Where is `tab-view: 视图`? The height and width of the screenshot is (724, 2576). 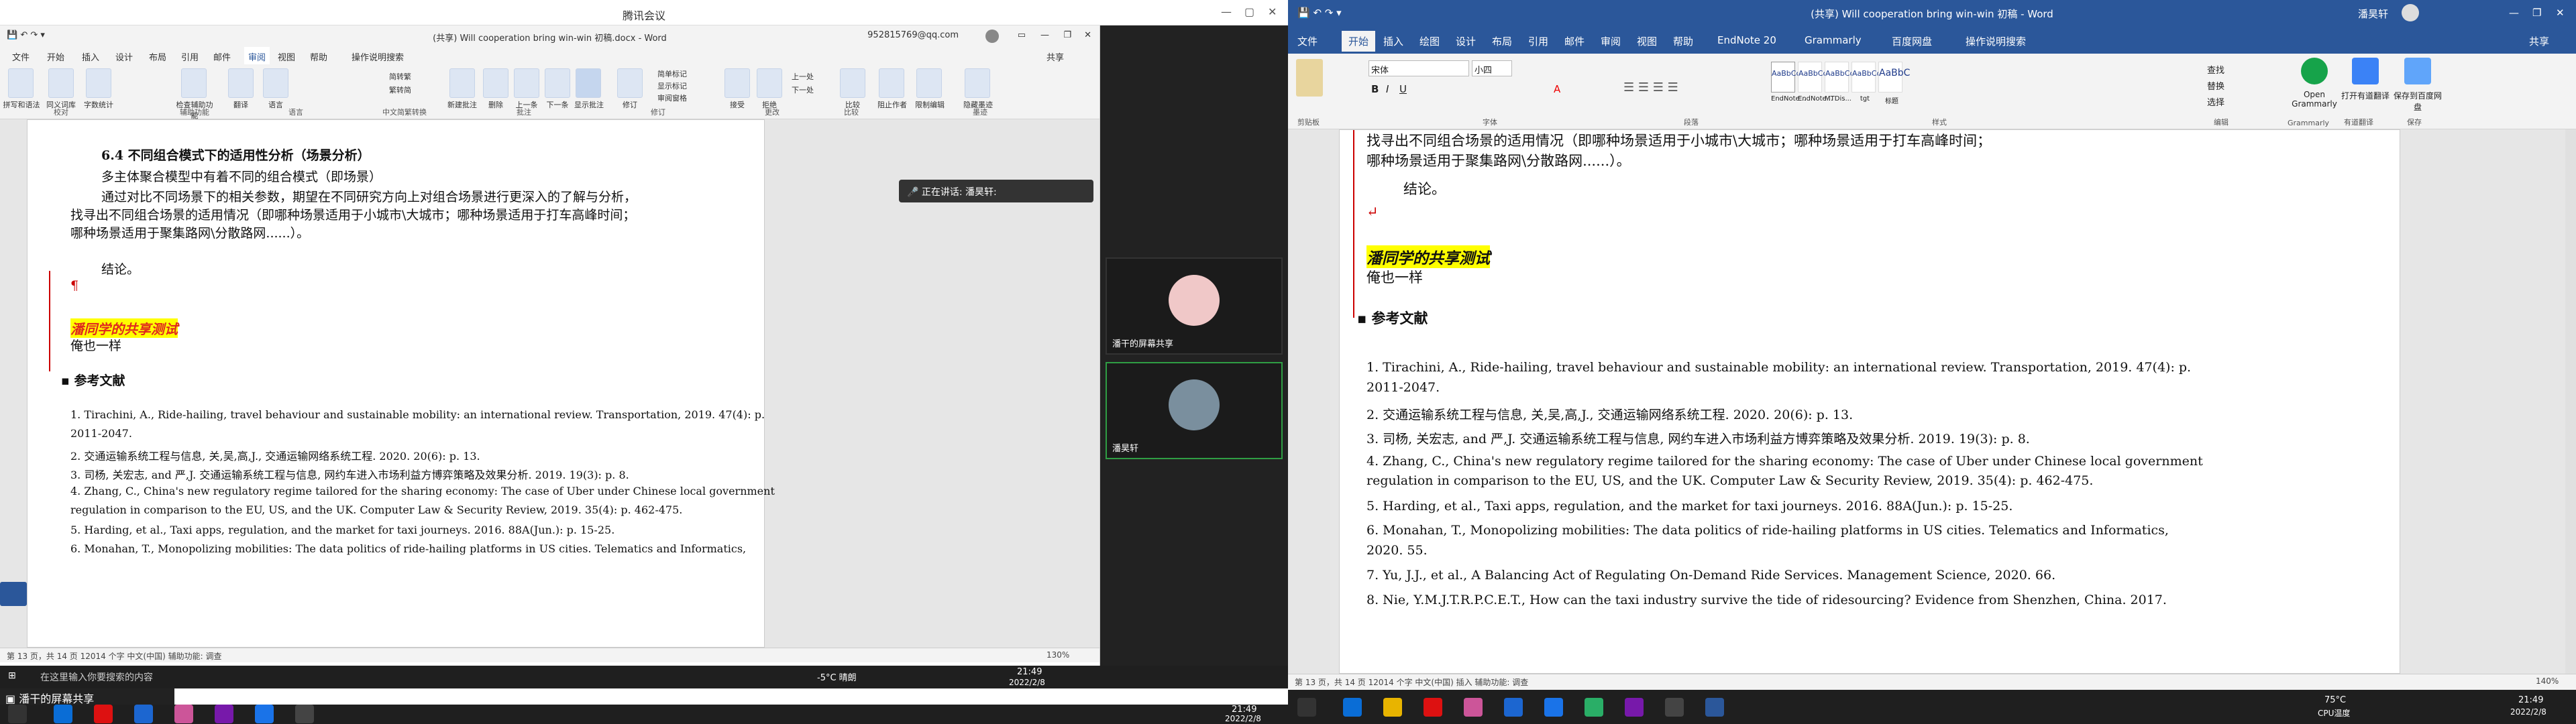 tab-view: 视图 is located at coordinates (286, 56).